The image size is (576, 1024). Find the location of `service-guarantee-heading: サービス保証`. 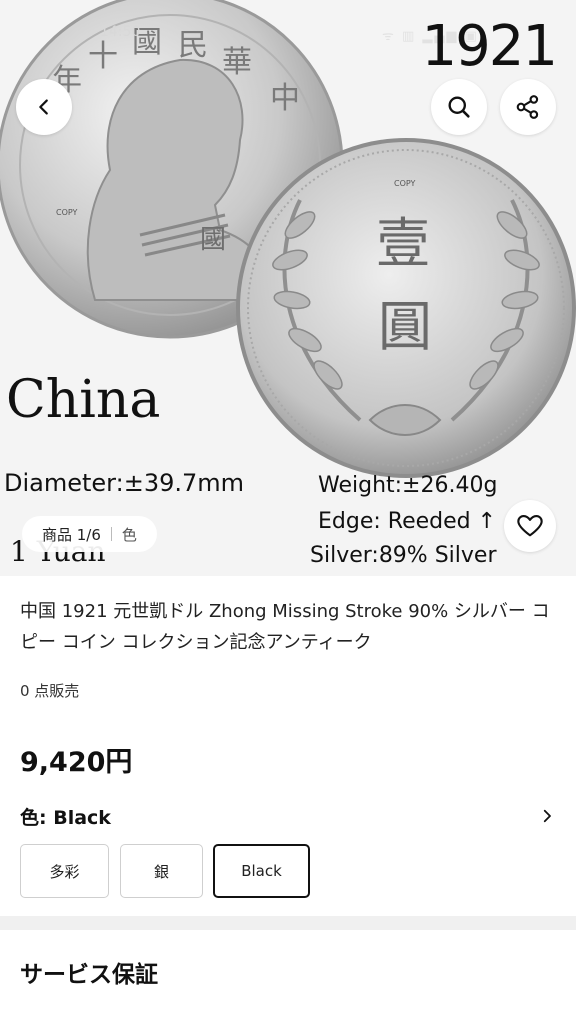

service-guarantee-heading: サービス保証 is located at coordinates (89, 975).